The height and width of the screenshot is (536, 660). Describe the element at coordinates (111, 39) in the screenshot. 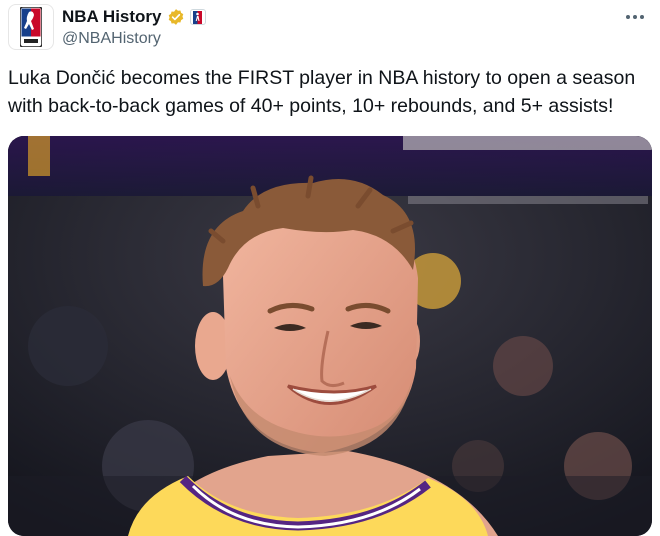

I see `author-handle: @NBAHistory` at that location.